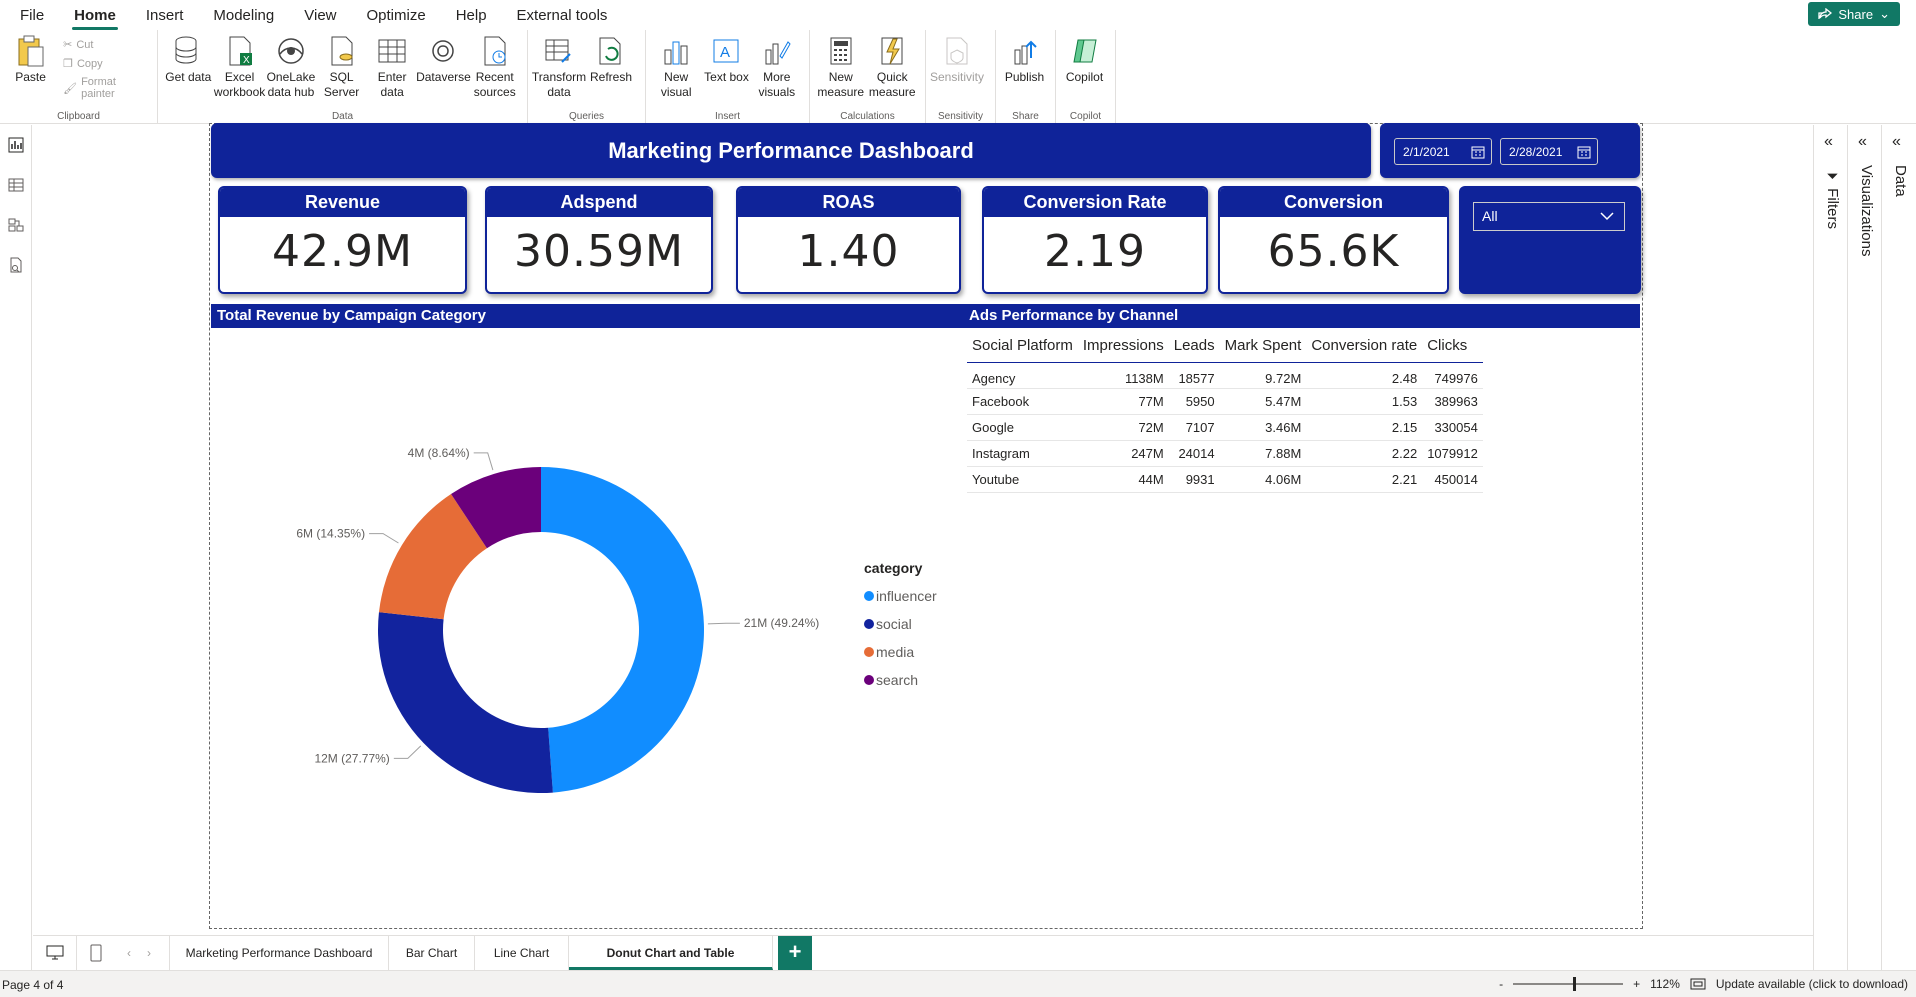 Image resolution: width=1916 pixels, height=997 pixels. I want to click on legend-item-search: search, so click(900, 680).